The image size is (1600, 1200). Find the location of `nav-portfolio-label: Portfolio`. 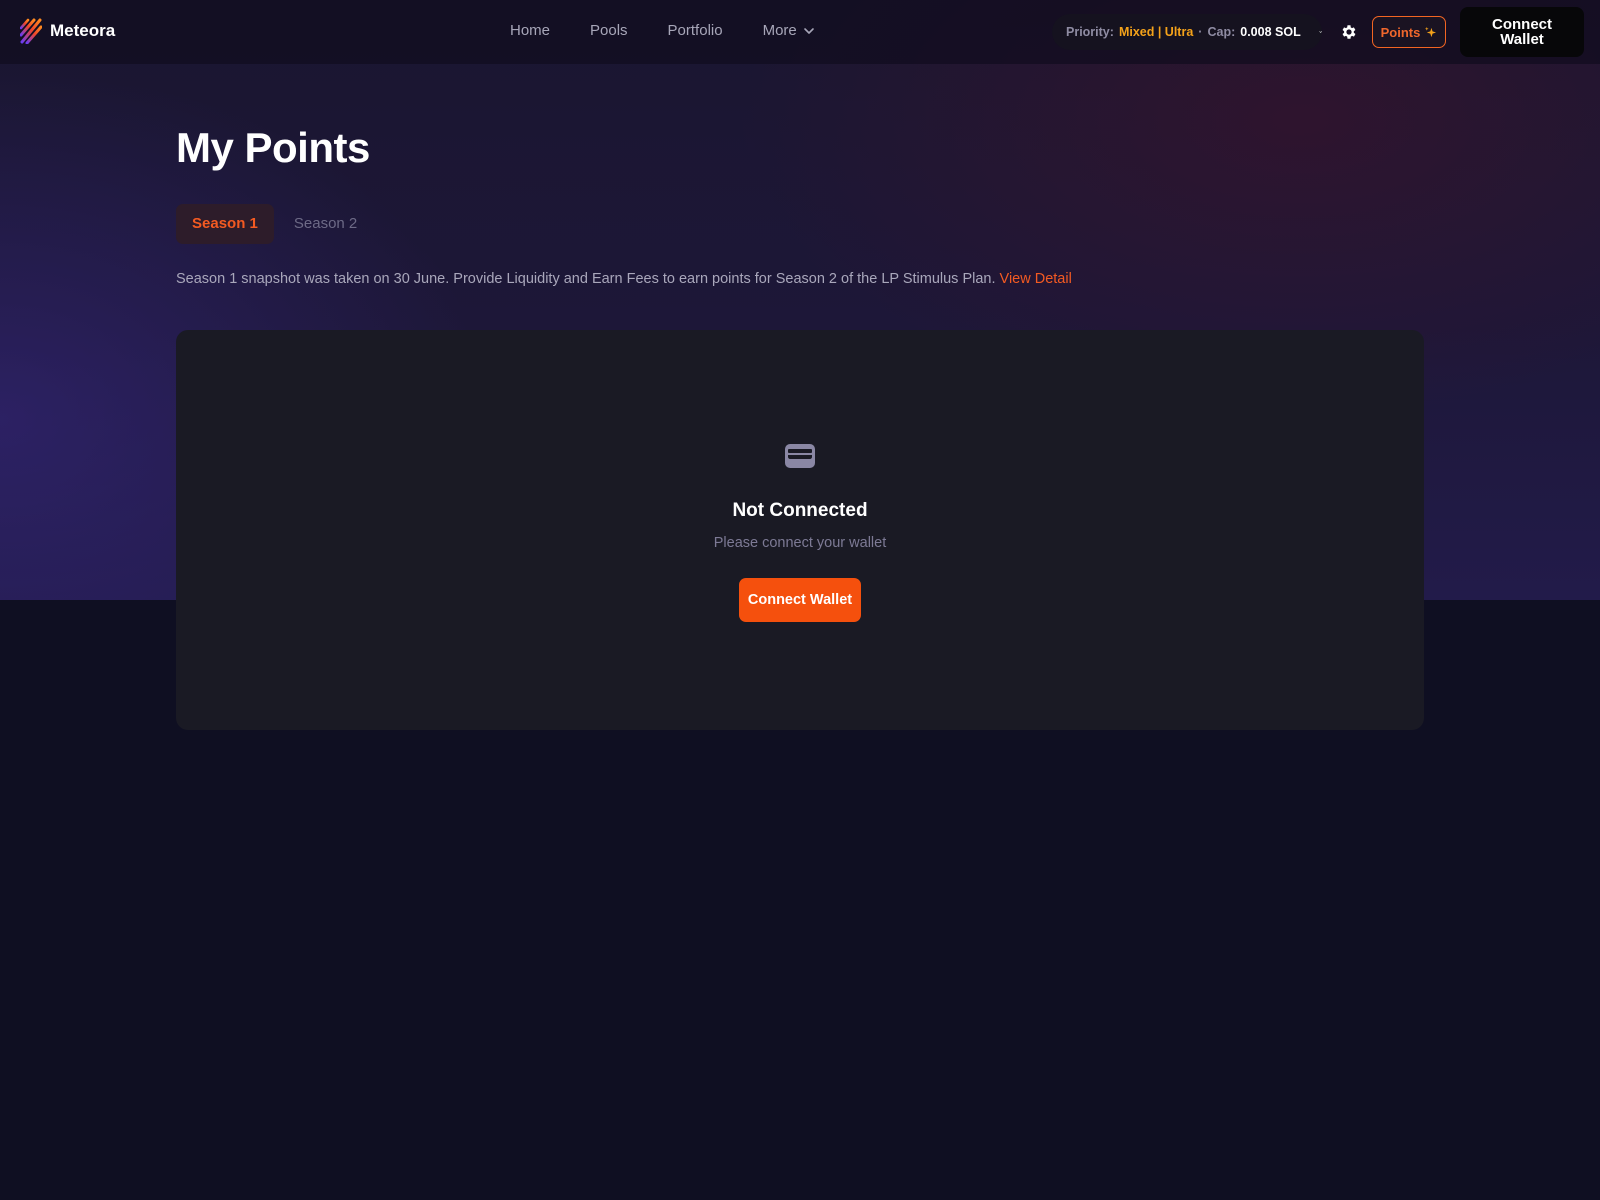

nav-portfolio-label: Portfolio is located at coordinates (695, 30).